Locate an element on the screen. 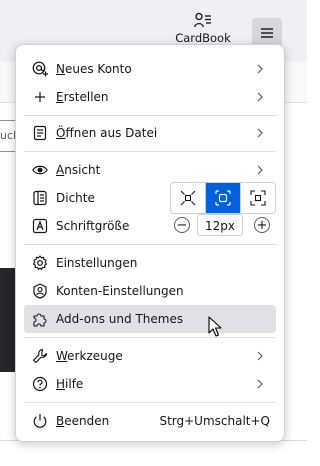 This screenshot has height=466, width=320. menu-item-open-file: Öffnen aus Datei is located at coordinates (150, 133).